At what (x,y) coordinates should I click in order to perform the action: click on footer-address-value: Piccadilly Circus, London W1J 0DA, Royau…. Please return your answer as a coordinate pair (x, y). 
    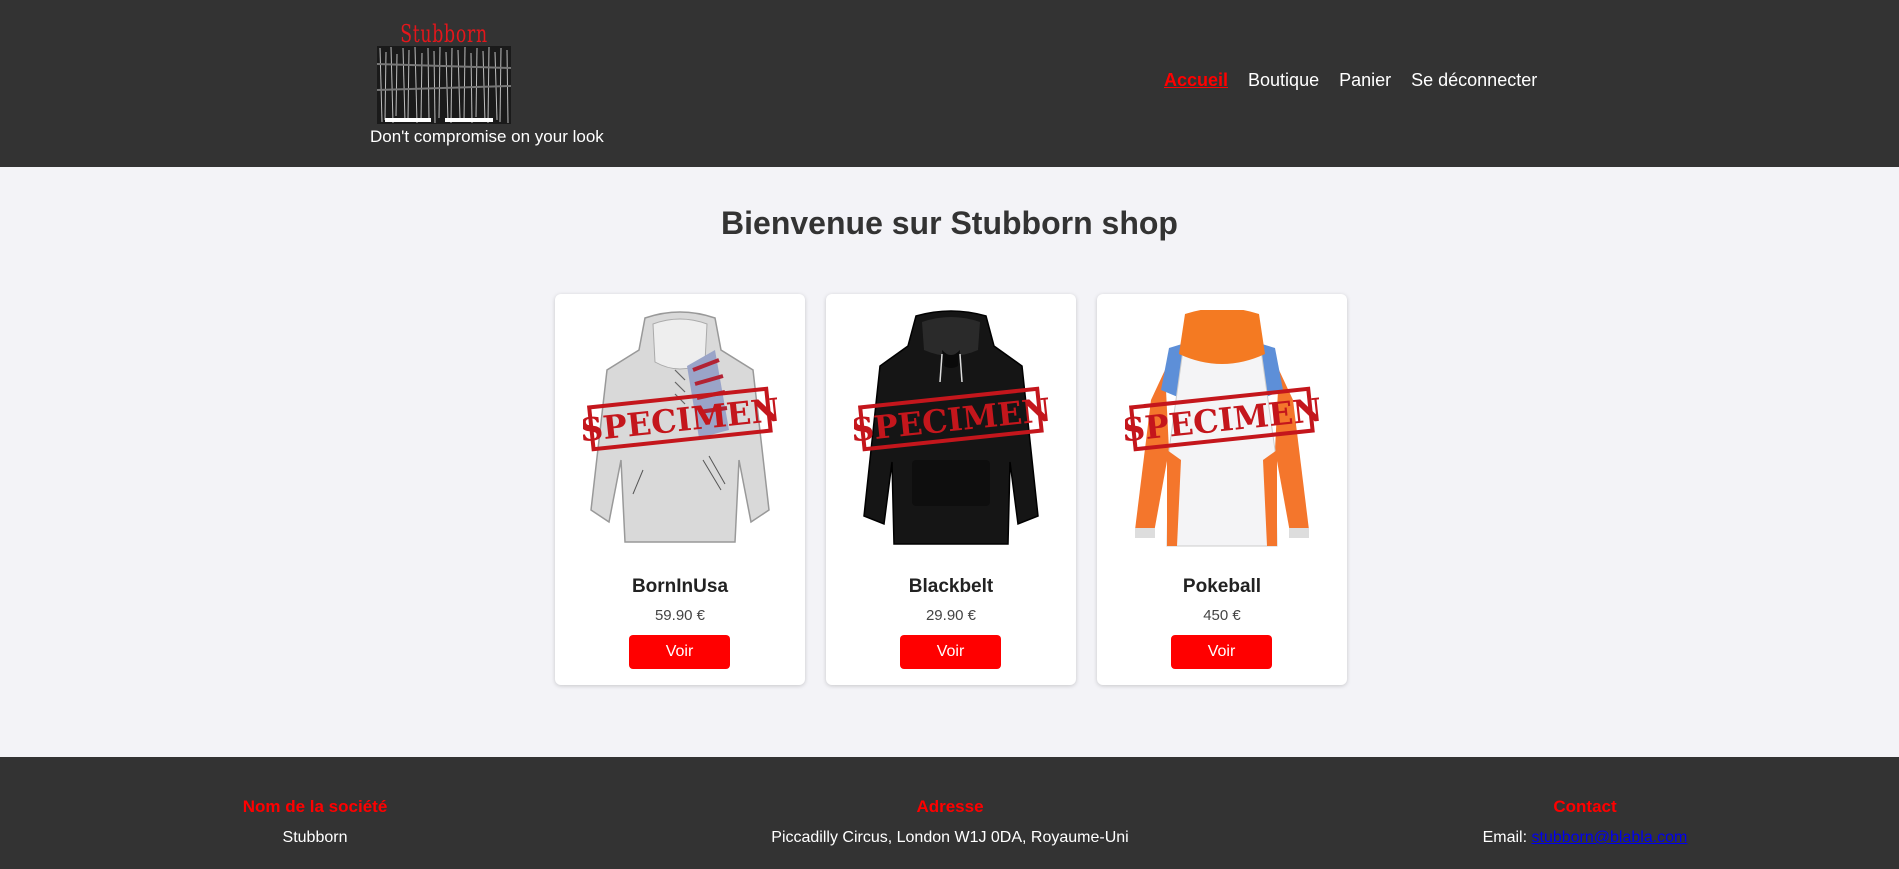
    Looking at the image, I should click on (950, 837).